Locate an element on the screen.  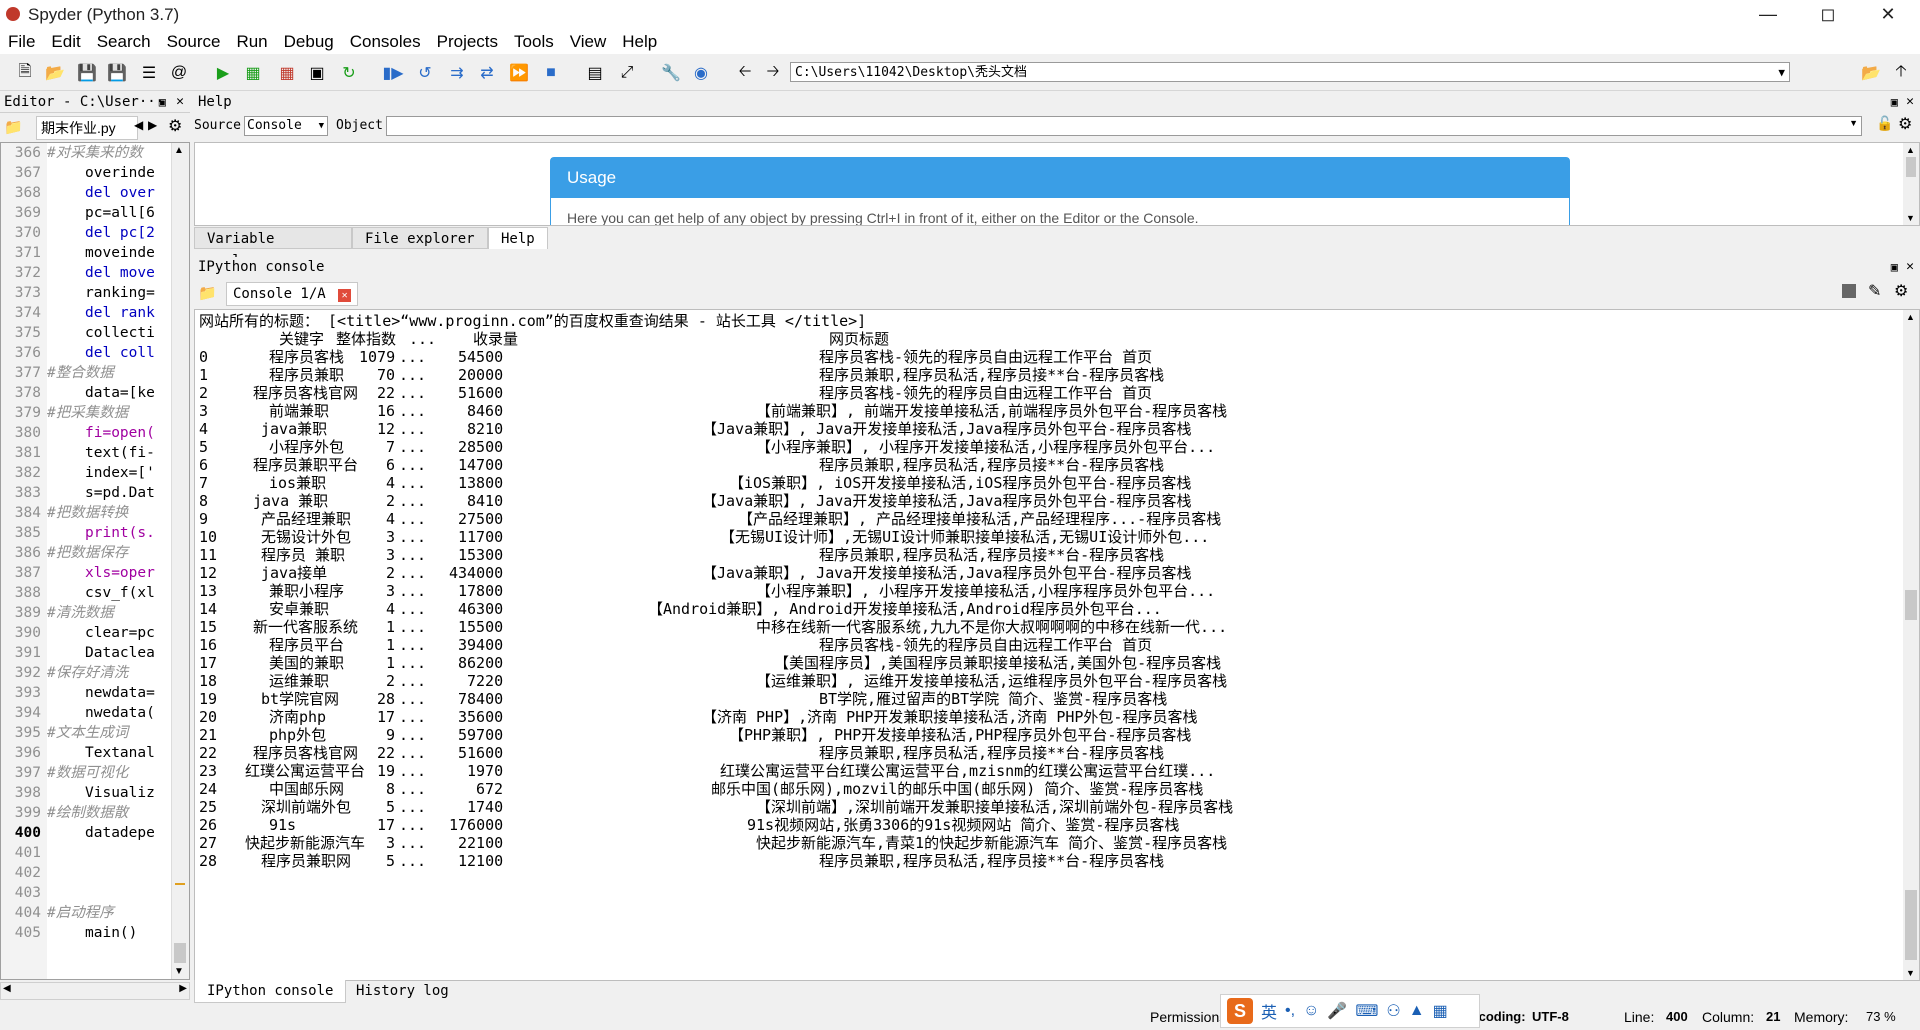
emoji-icon: ☺ is located at coordinates (1311, 1011).